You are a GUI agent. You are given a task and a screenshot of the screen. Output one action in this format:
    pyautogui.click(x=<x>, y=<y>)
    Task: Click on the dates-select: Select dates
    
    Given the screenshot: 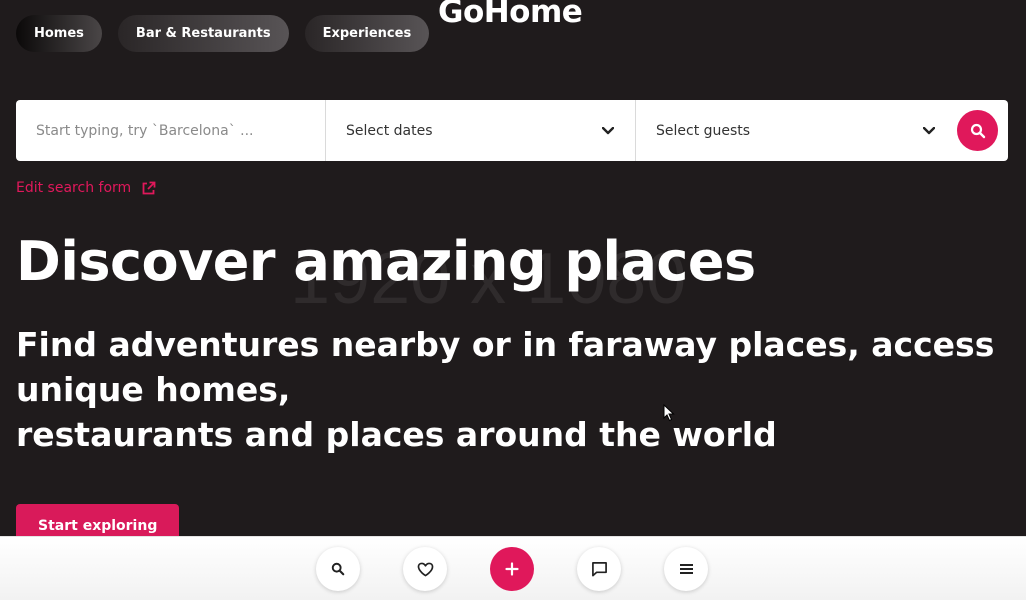 What is the action you would take?
    pyautogui.click(x=481, y=130)
    